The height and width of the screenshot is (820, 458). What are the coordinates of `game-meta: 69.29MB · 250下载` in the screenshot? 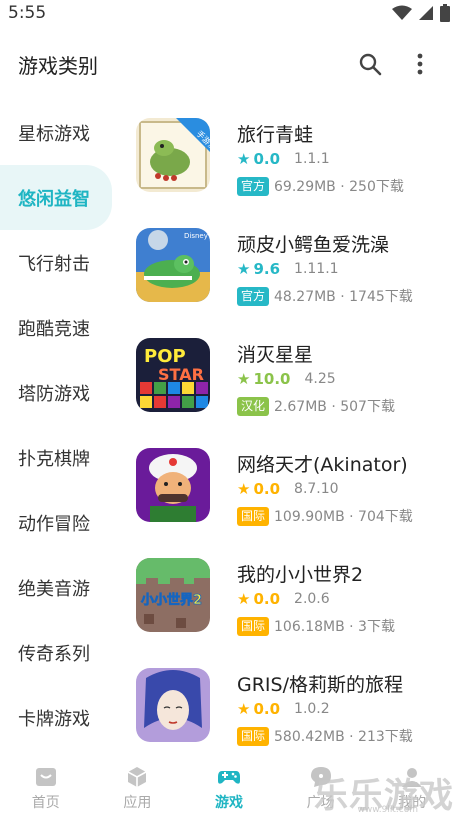 It's located at (339, 187).